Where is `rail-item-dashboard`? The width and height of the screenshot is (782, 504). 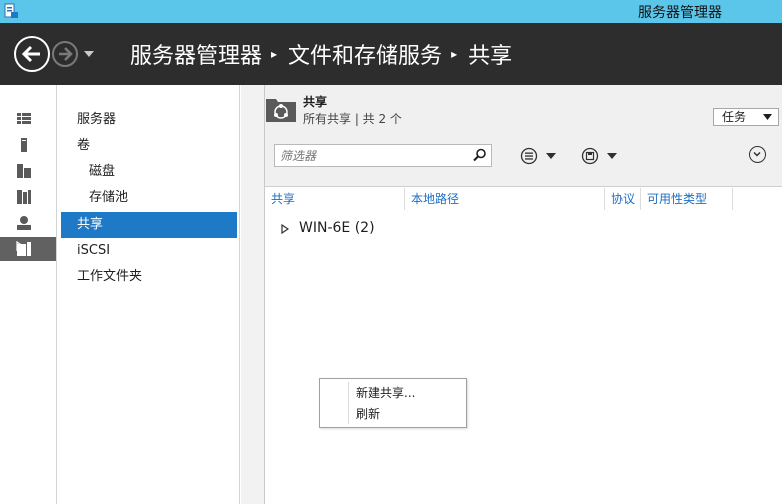 rail-item-dashboard is located at coordinates (28, 119).